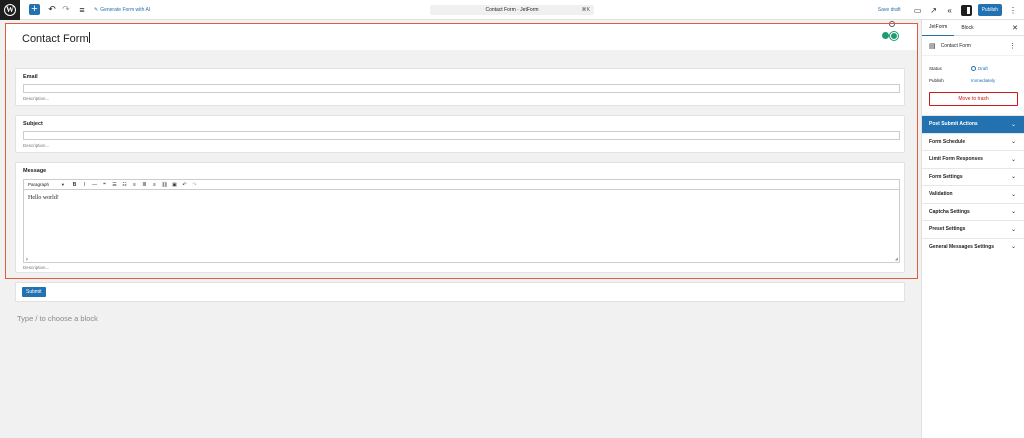 The image size is (1024, 438). Describe the element at coordinates (973, 99) in the screenshot. I see `move-to-trash-button: Move to trash` at that location.